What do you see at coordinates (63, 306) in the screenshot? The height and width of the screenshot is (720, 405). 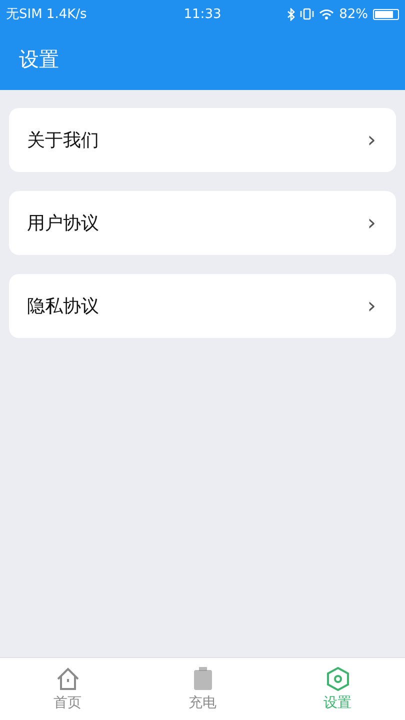 I see `menu-label: 隐私协议` at bounding box center [63, 306].